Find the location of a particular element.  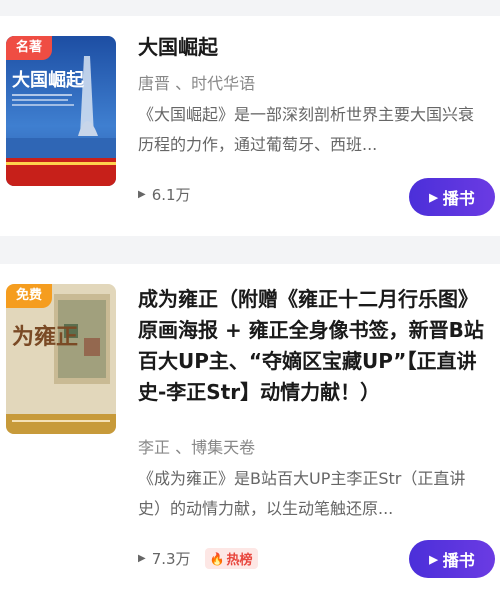

book-cover: 名著 大国崛起 is located at coordinates (61, 111).